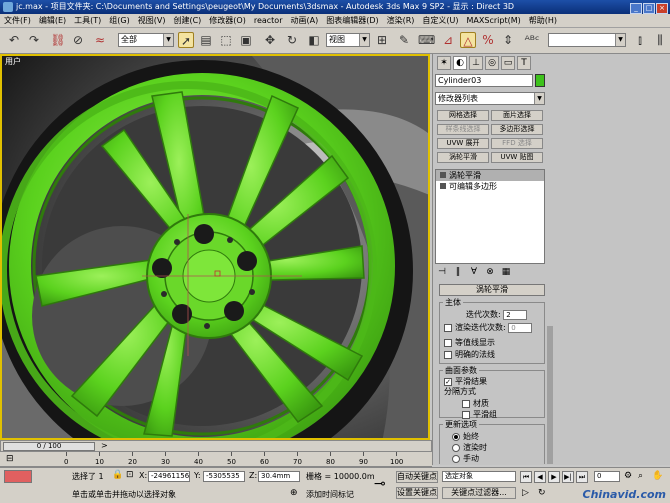  What do you see at coordinates (443, 186) in the screenshot?
I see `expand-icon` at bounding box center [443, 186].